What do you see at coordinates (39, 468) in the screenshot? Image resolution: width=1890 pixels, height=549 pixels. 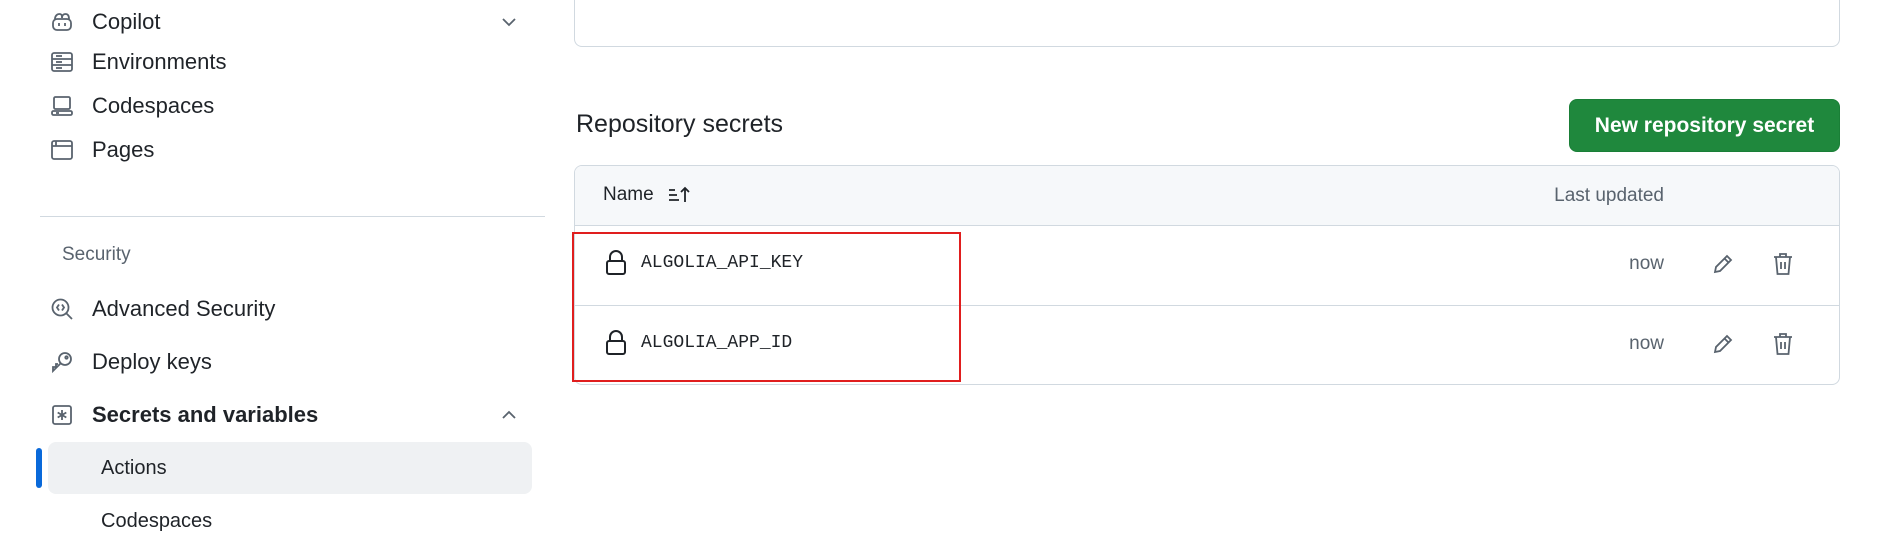 I see `active-item-indicator` at bounding box center [39, 468].